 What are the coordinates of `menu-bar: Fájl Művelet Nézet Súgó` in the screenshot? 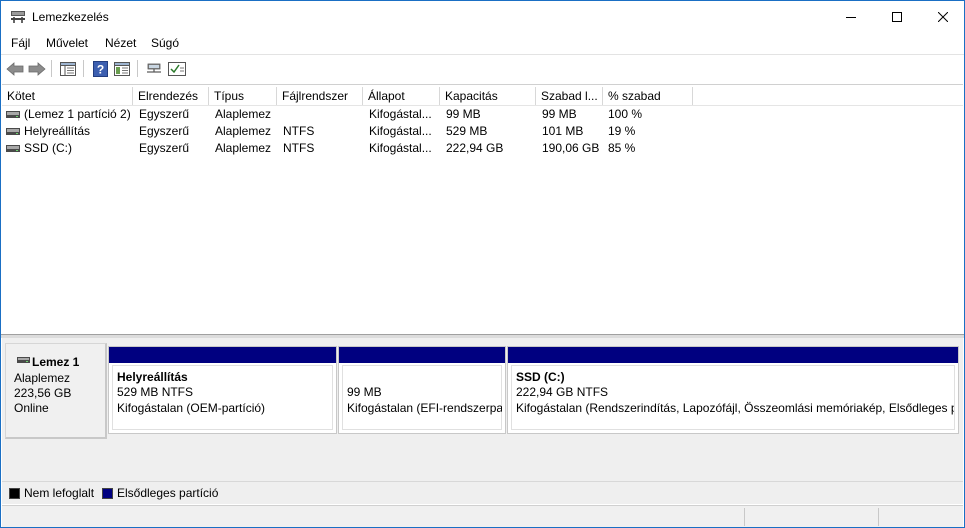 It's located at (482, 43).